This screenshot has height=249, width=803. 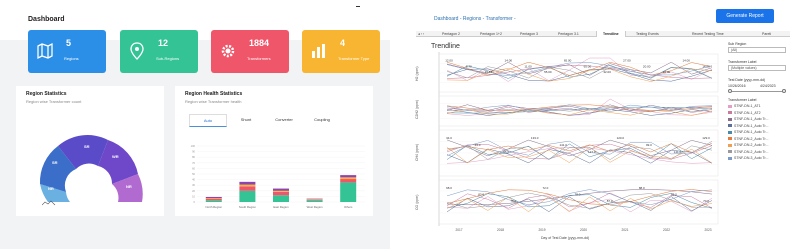 I want to click on legend-item: STNF-DN-1_AT1, so click(x=744, y=106).